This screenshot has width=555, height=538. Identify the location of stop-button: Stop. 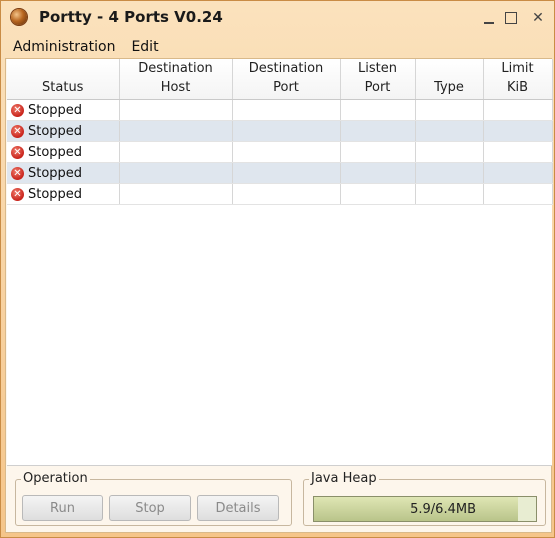
(150, 508).